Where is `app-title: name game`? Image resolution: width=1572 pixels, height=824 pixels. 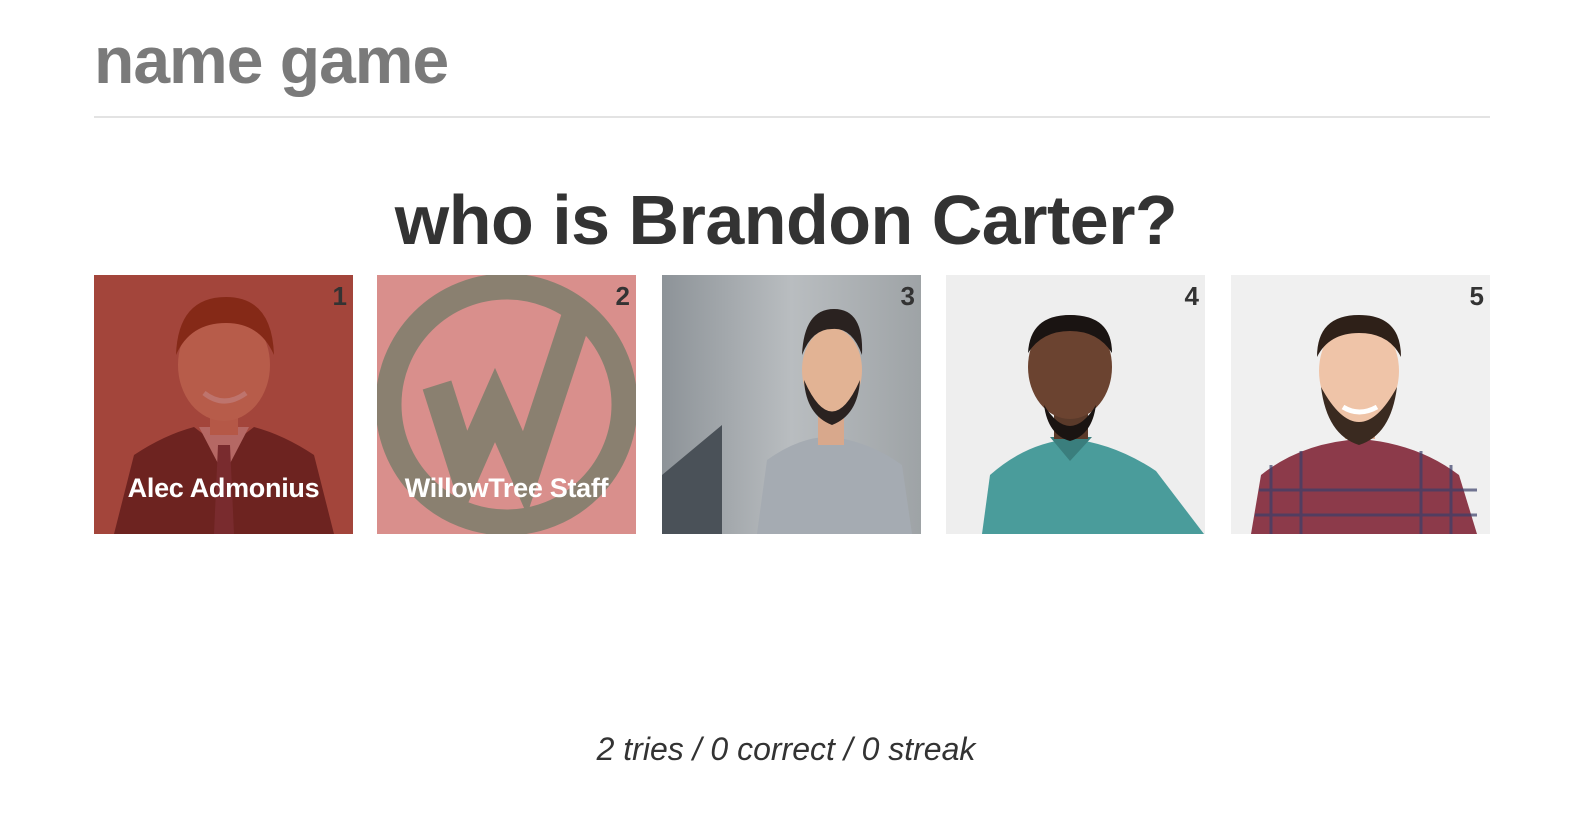 app-title: name game is located at coordinates (271, 60).